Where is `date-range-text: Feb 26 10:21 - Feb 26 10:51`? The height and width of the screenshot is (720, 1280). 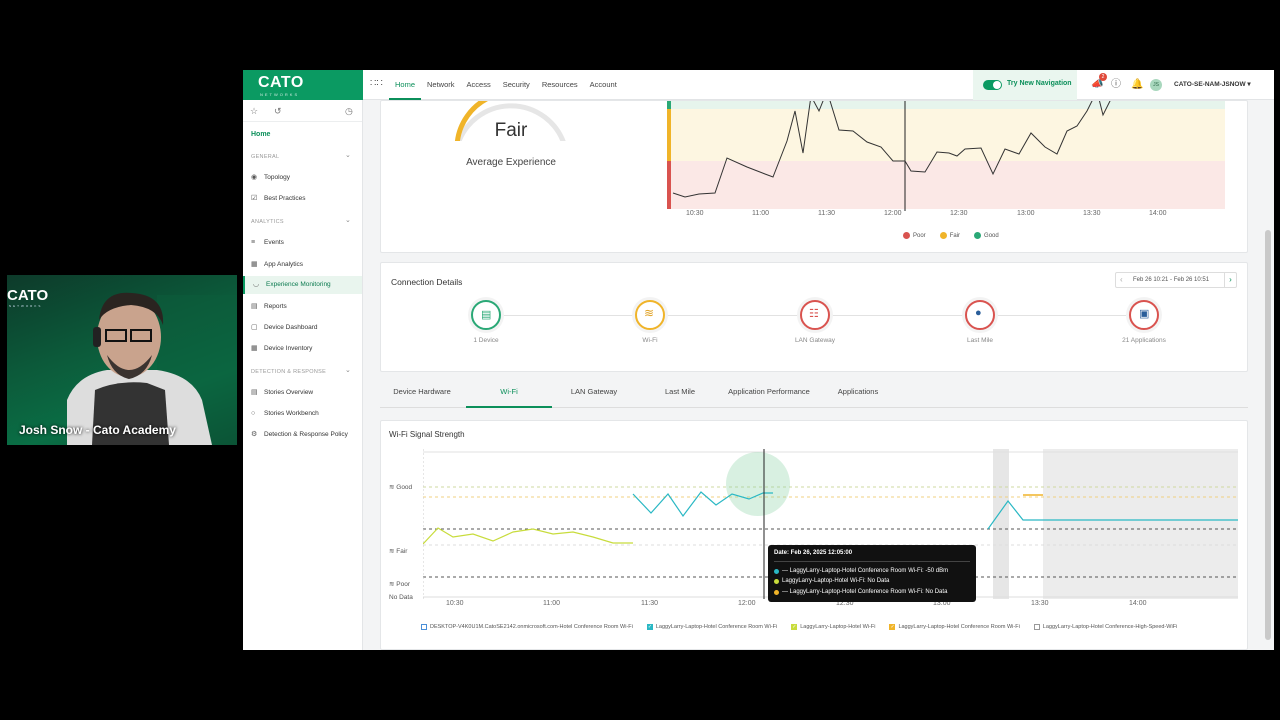
date-range-text: Feb 26 10:21 - Feb 26 10:51 is located at coordinates (1171, 280).